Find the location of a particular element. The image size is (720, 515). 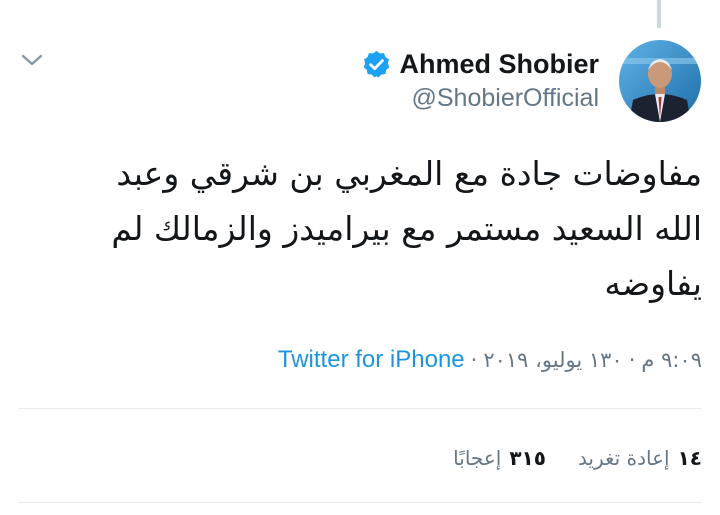

likes-label: إعجابًا is located at coordinates (477, 458).